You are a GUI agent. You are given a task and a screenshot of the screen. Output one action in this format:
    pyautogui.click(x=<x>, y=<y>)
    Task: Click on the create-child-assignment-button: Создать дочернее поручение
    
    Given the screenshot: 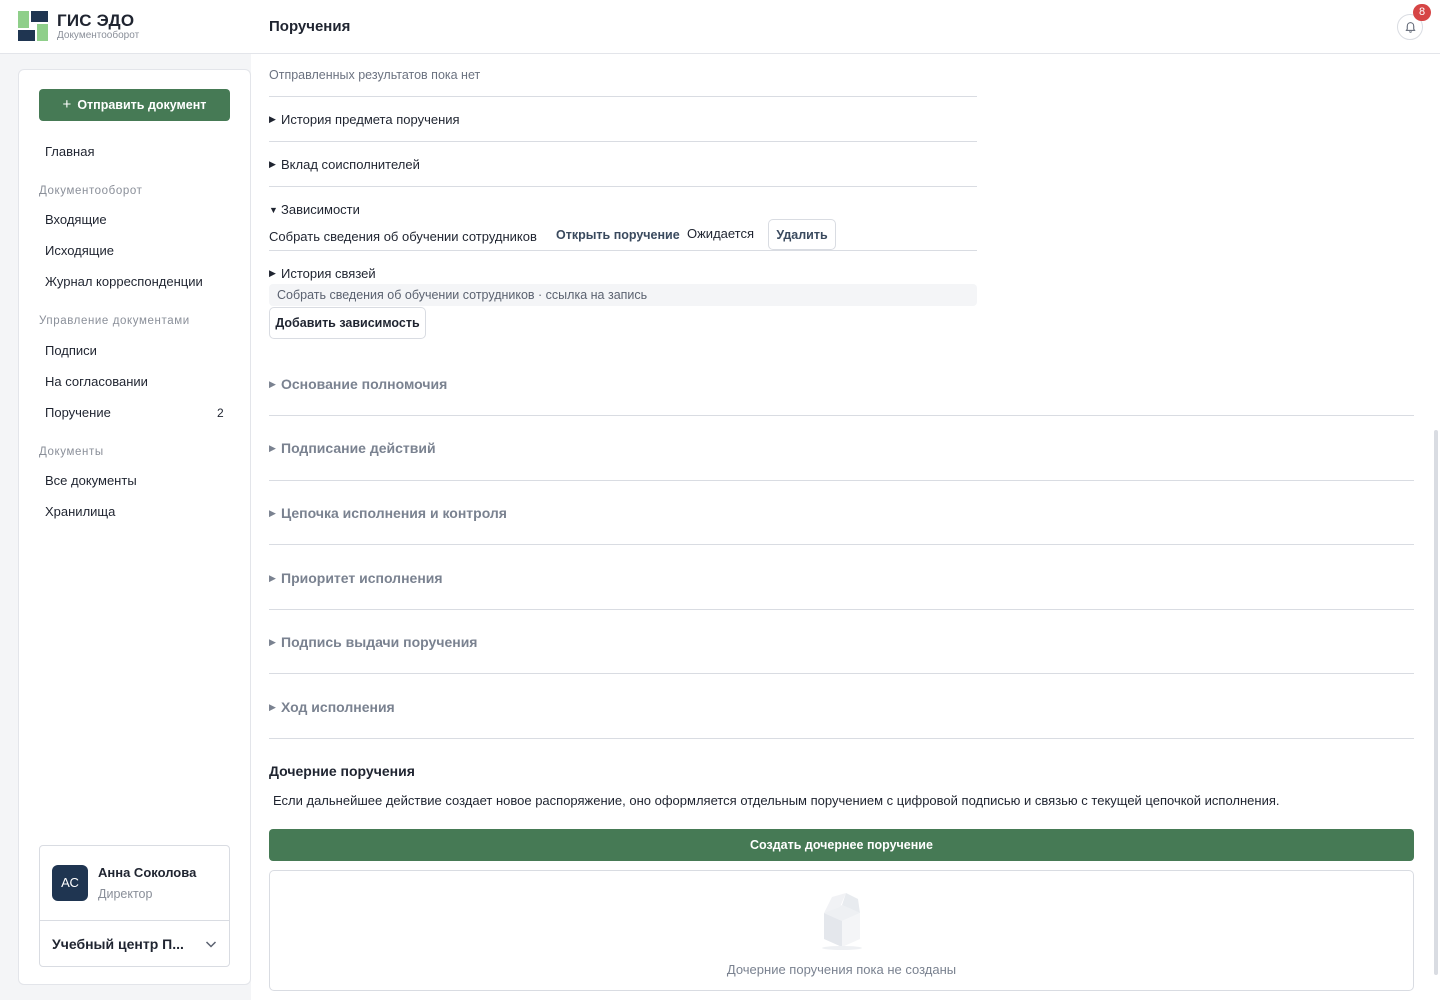 What is the action you would take?
    pyautogui.click(x=841, y=845)
    